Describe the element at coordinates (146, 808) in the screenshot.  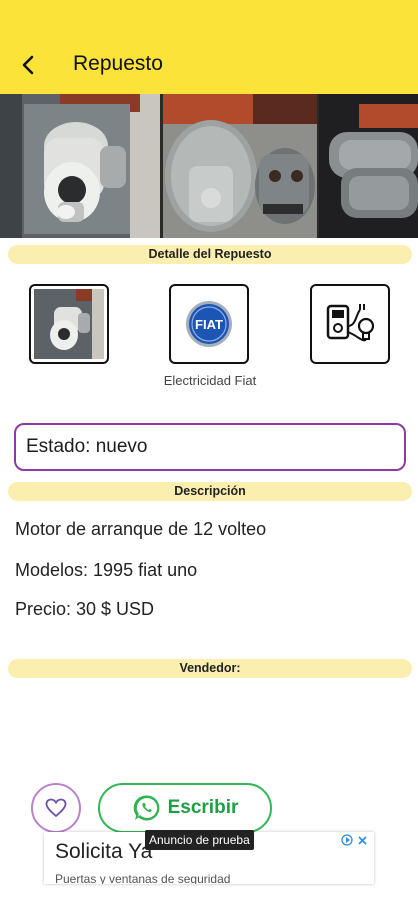
I see `whatsapp-icon` at that location.